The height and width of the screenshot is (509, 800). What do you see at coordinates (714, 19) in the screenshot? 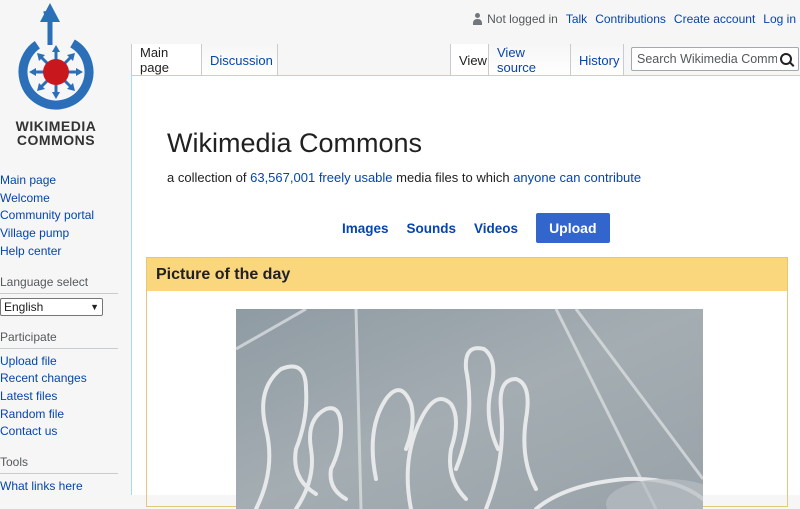
I see `create-account-link: Create account` at bounding box center [714, 19].